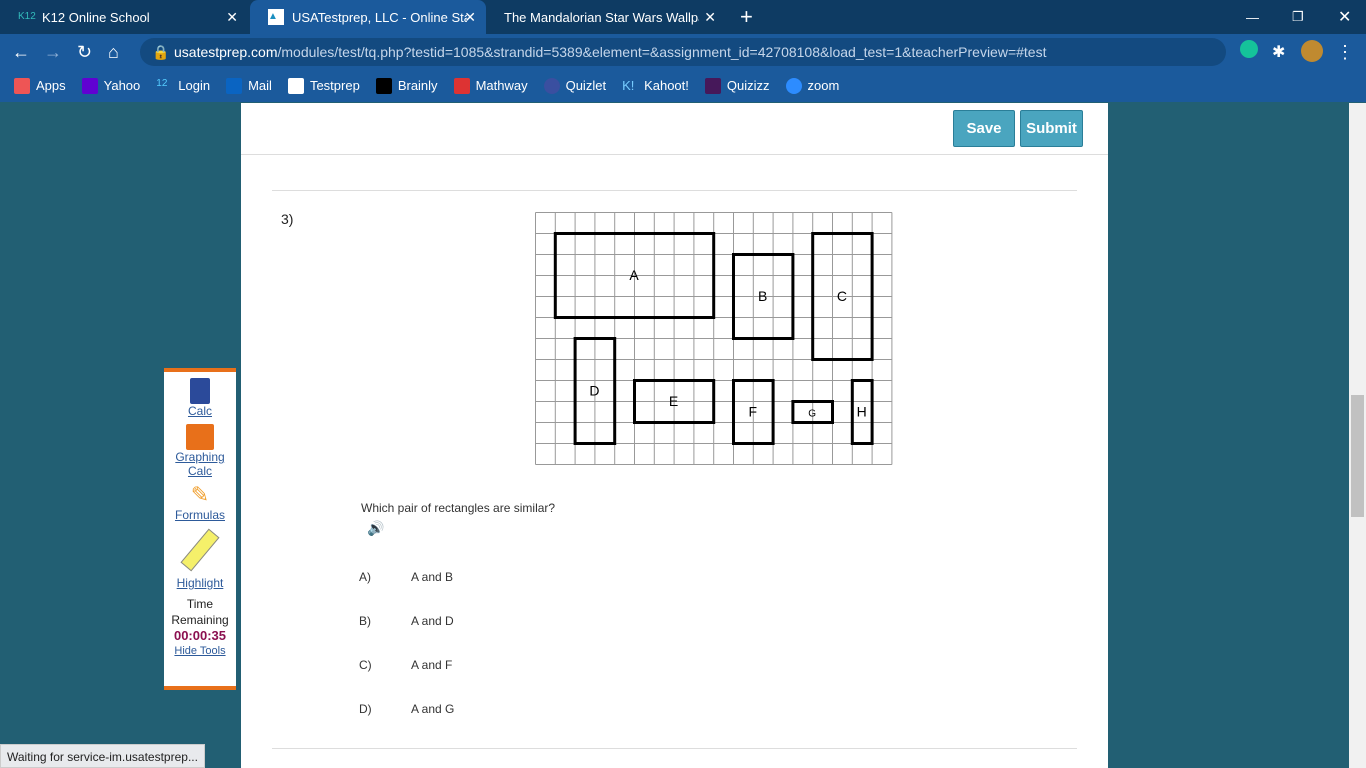  I want to click on avatar, so click(1312, 51).